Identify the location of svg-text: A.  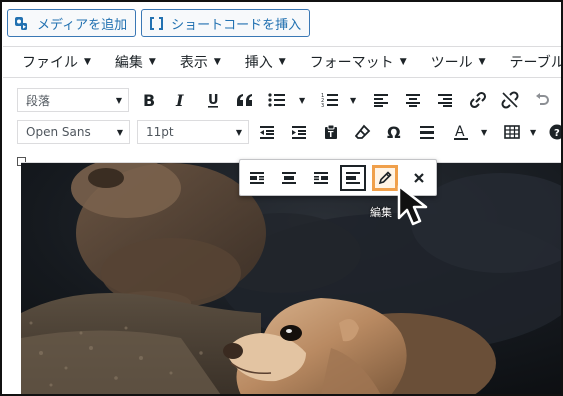
(460, 132).